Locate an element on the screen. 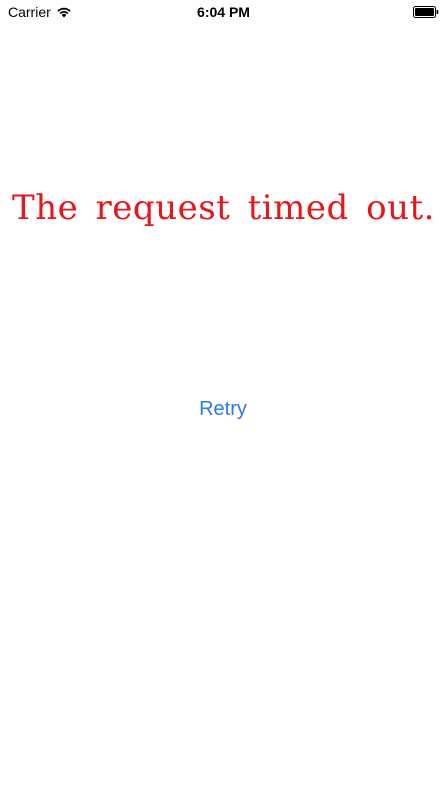 The image size is (447, 795). retry-button: Retry is located at coordinates (223, 409).